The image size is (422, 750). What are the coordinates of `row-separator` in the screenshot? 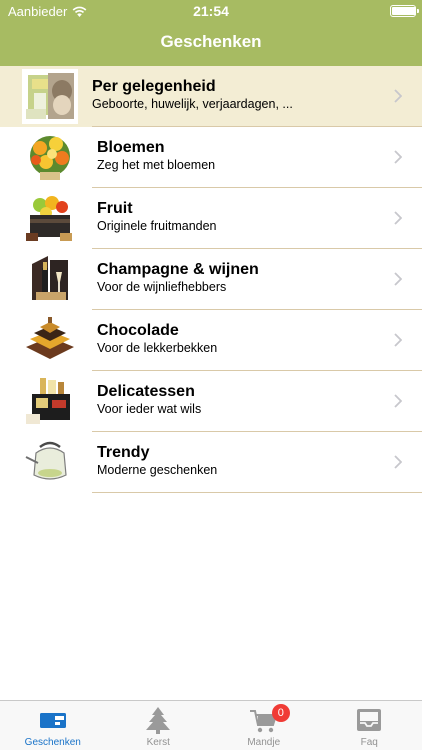 It's located at (257, 492).